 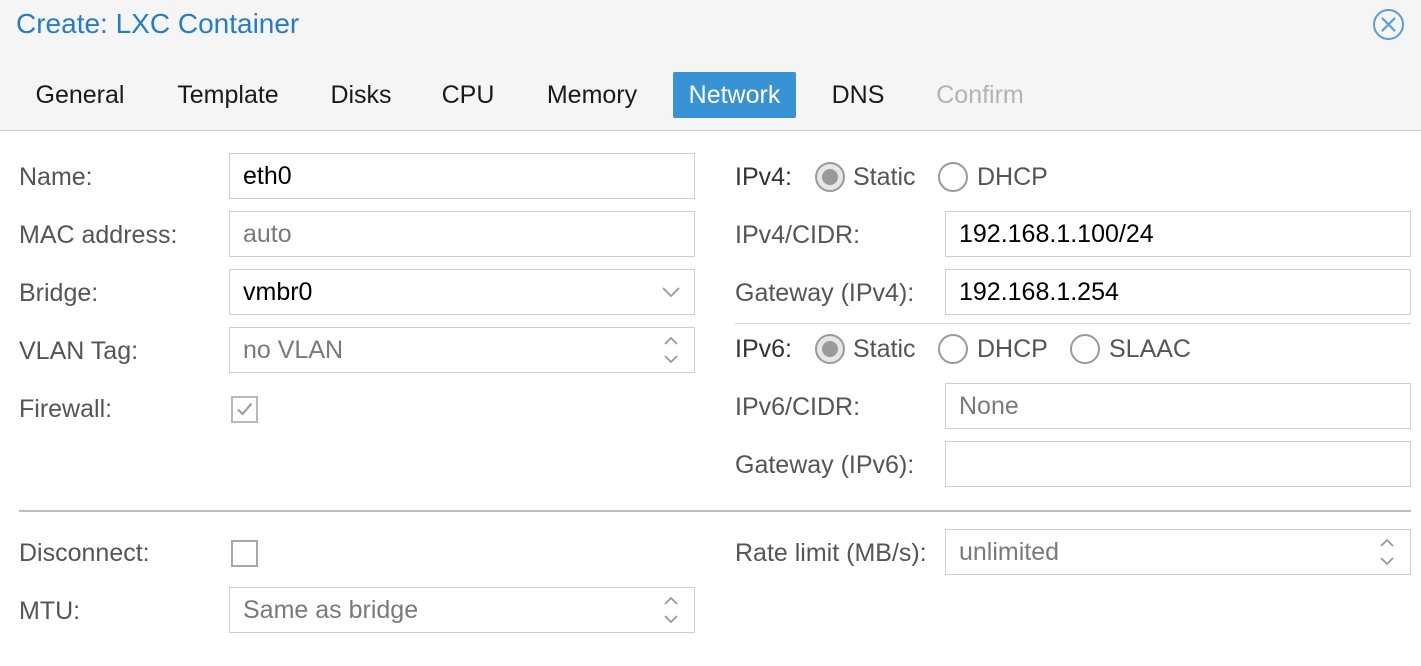 What do you see at coordinates (1009, 552) in the screenshot?
I see `rate-limit-placeholder: unlimited` at bounding box center [1009, 552].